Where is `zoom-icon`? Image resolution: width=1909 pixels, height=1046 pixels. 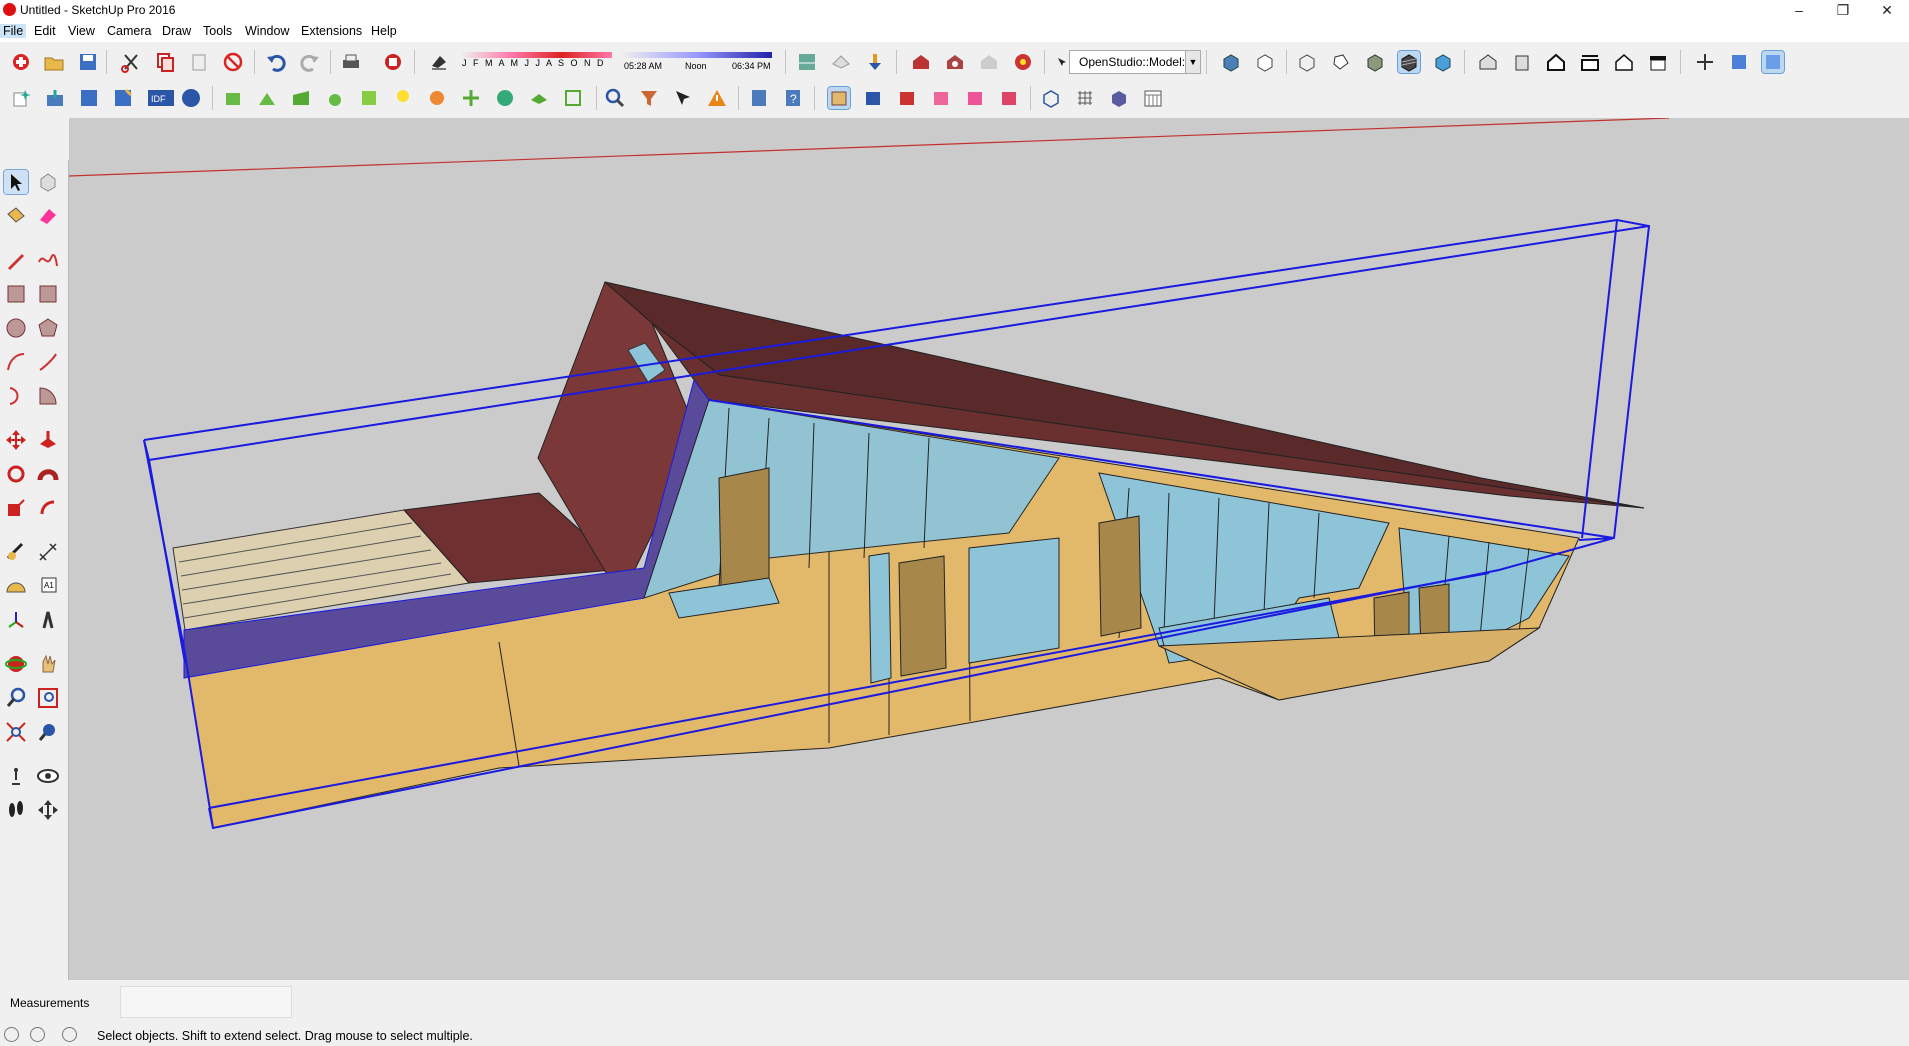 zoom-icon is located at coordinates (16, 698).